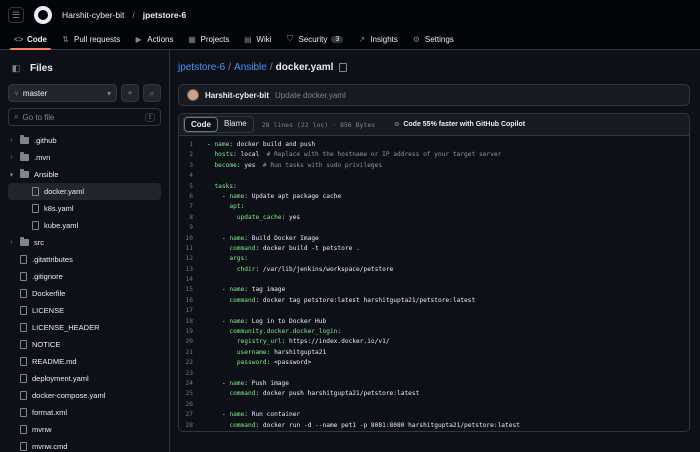 The height and width of the screenshot is (452, 700). Describe the element at coordinates (343, 67) in the screenshot. I see `copy-path-icon` at that location.